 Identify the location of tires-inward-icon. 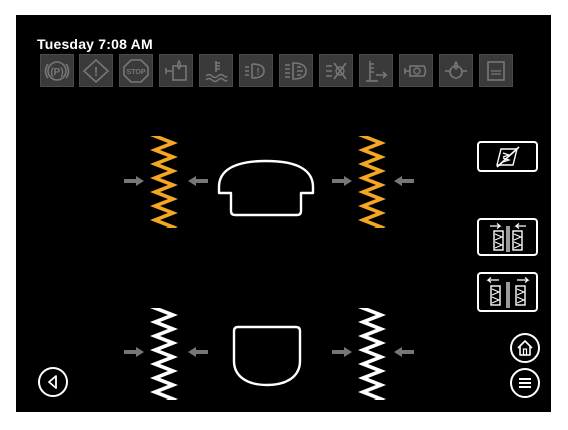
(507, 237).